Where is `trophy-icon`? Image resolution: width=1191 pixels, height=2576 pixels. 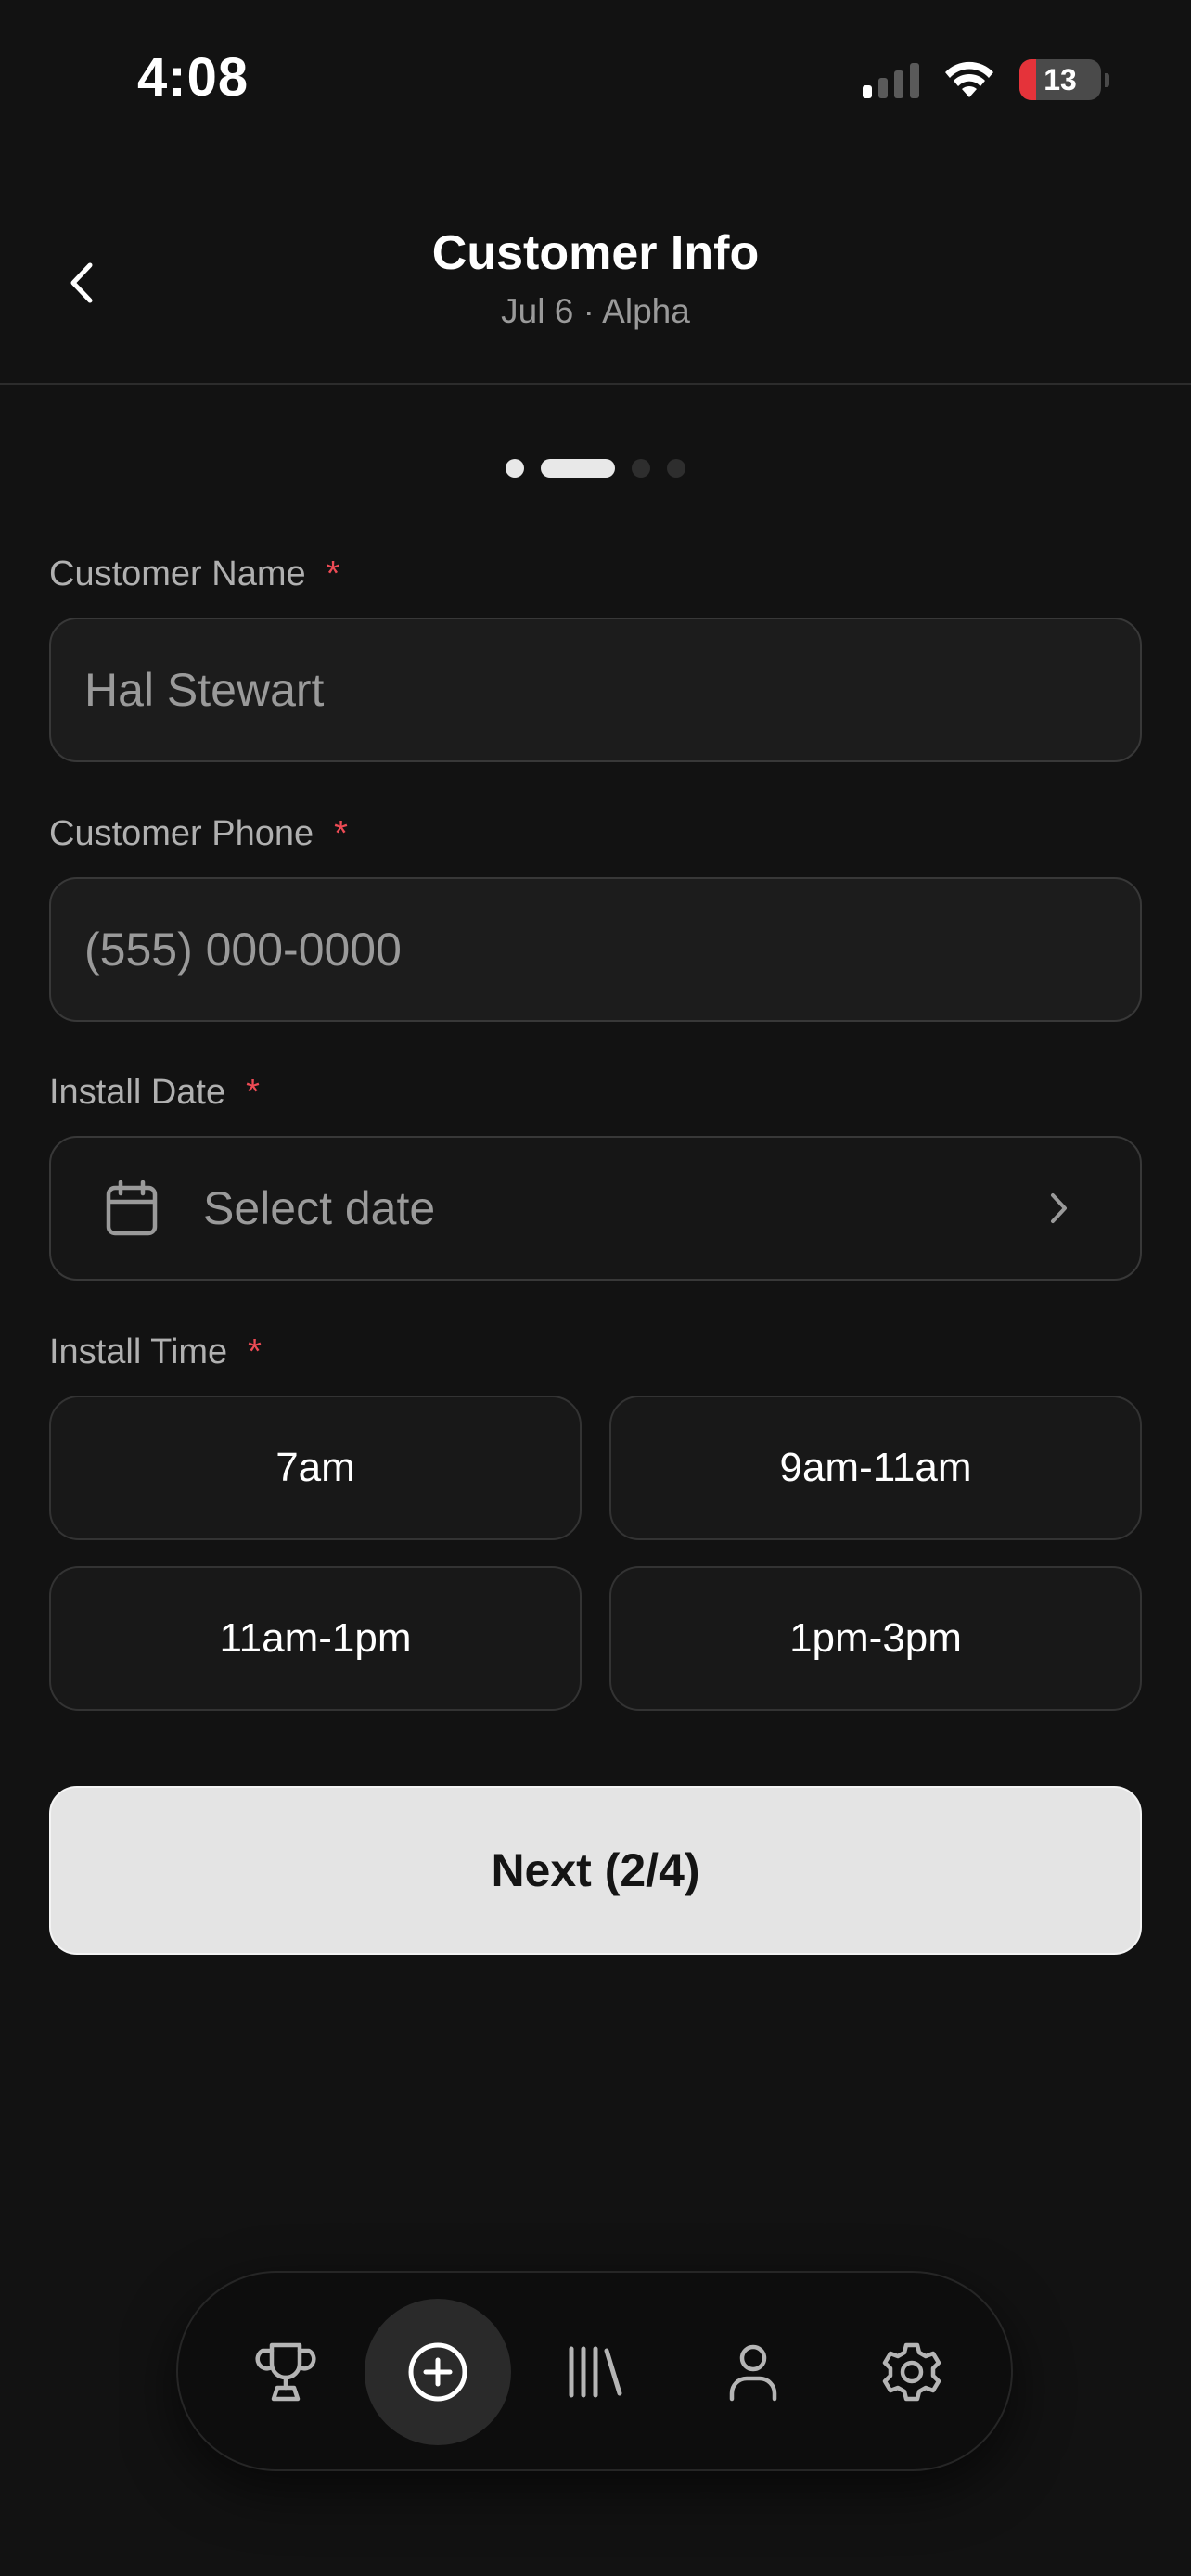
trophy-icon is located at coordinates (285, 2372).